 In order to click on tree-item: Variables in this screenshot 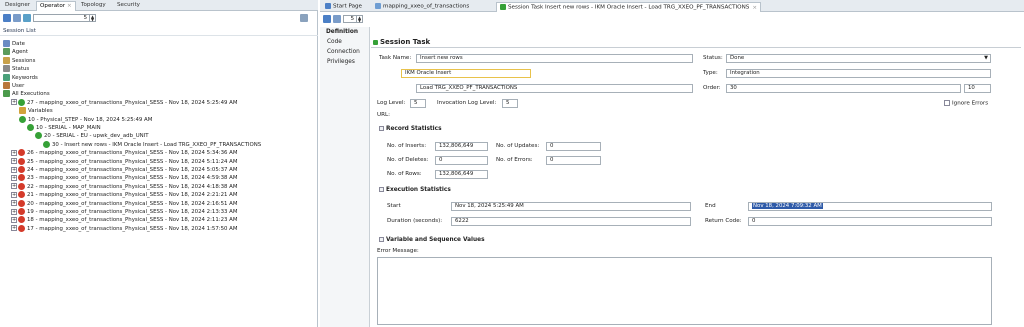, I will do `click(36, 111)`.